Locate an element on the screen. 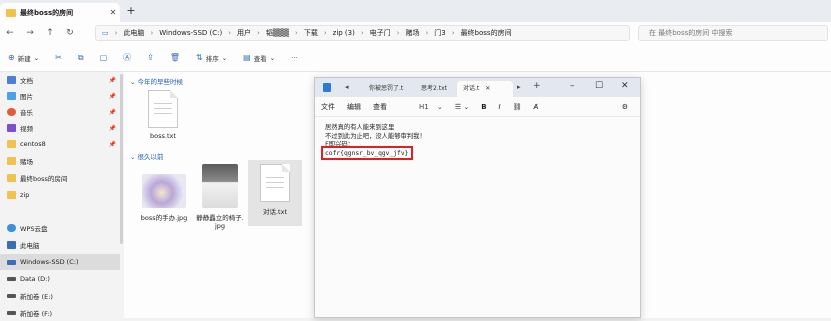  sidebar-item-drive-c: Windows-SSD (C:) is located at coordinates (60, 262).